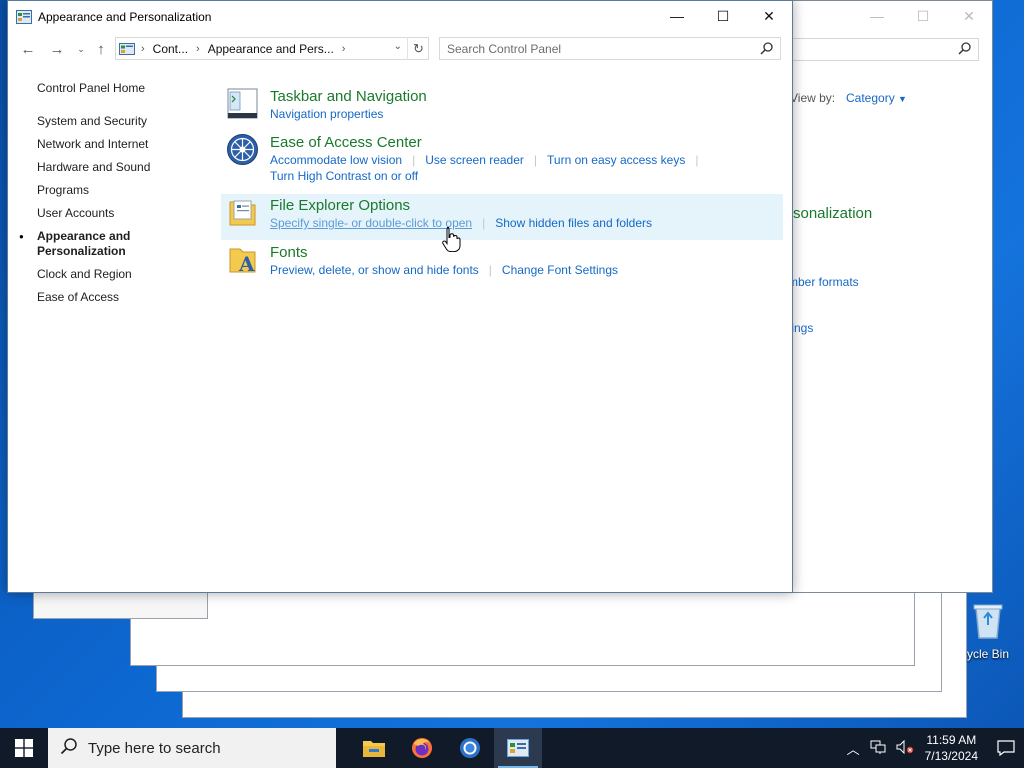  Describe the element at coordinates (344, 176) in the screenshot. I see `high-contrast-link: Turn High Contrast on or off` at that location.